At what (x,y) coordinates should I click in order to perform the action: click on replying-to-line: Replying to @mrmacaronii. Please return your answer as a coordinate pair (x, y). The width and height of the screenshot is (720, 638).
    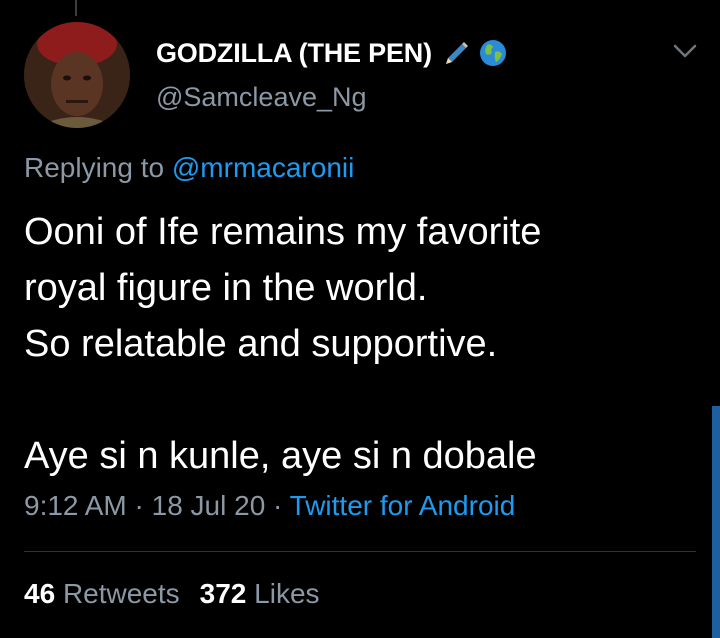
    Looking at the image, I should click on (189, 168).